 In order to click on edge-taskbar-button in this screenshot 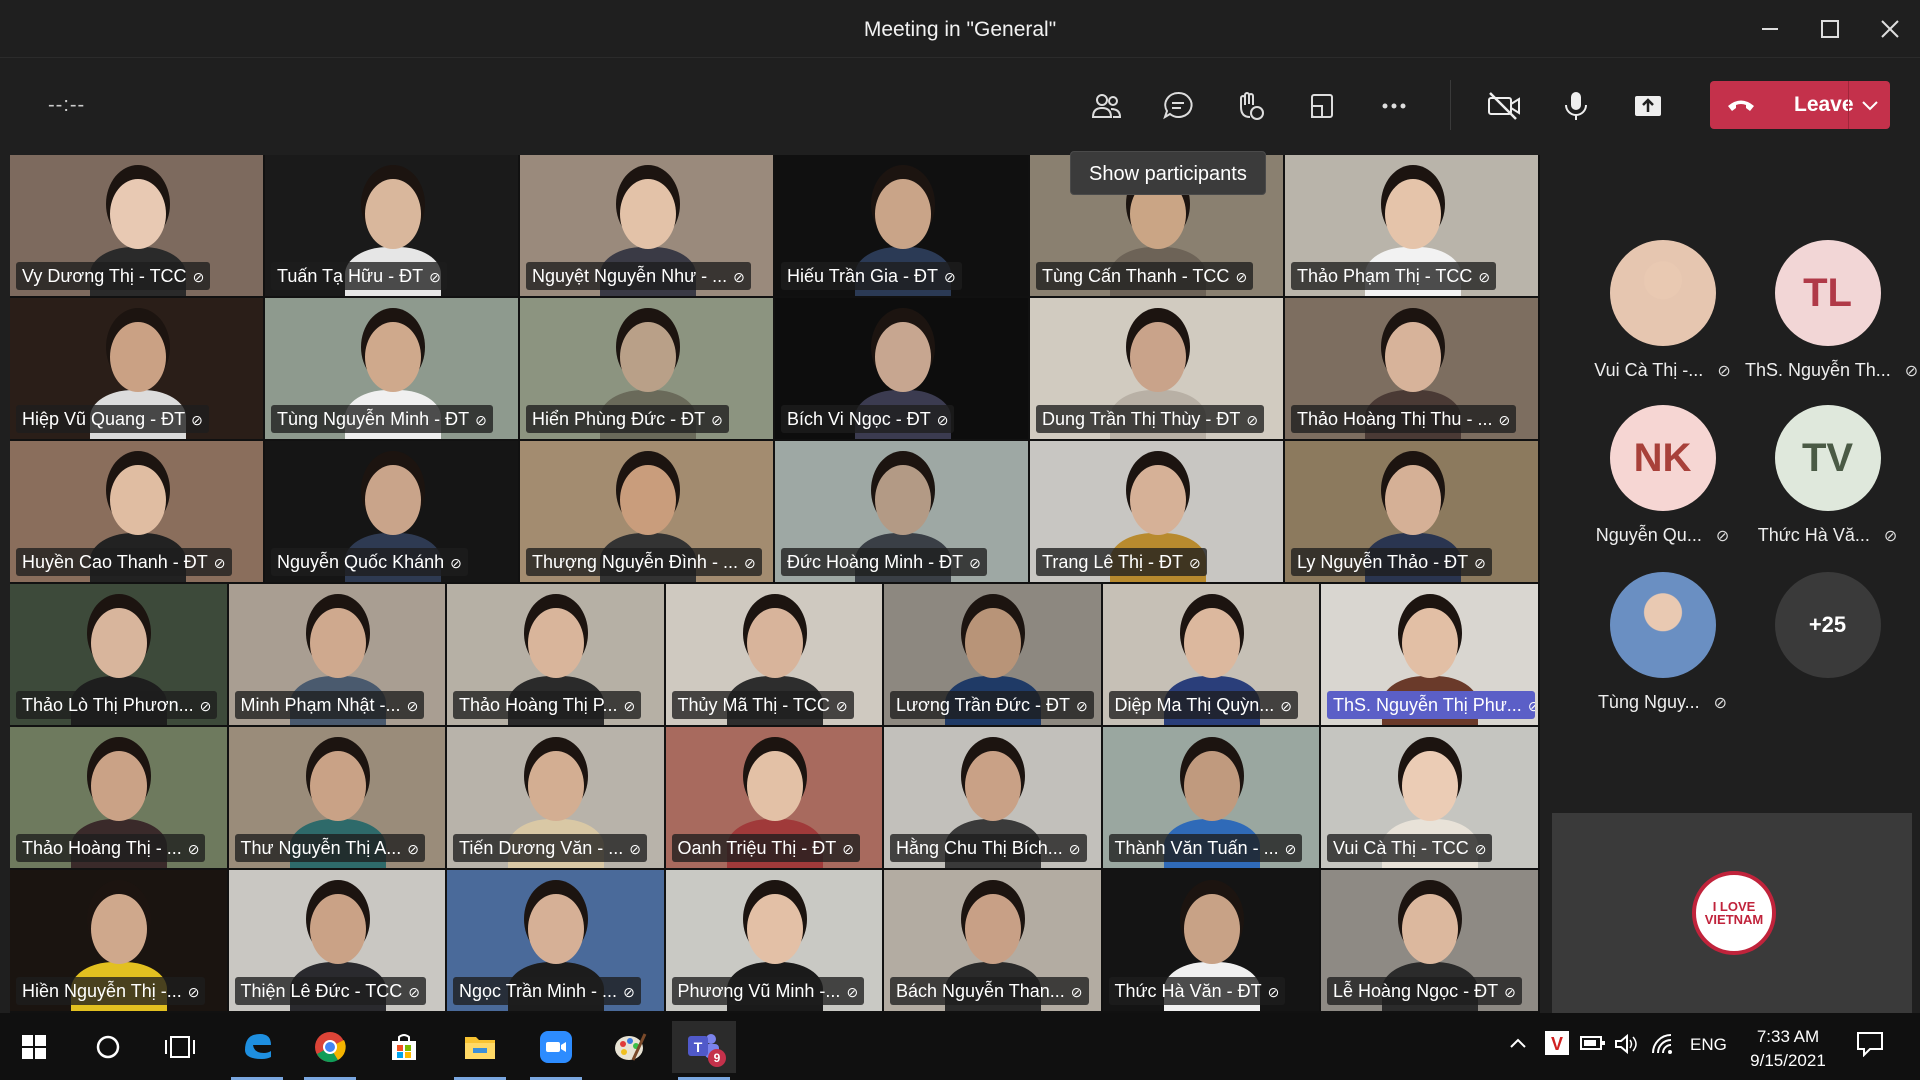, I will do `click(257, 1050)`.